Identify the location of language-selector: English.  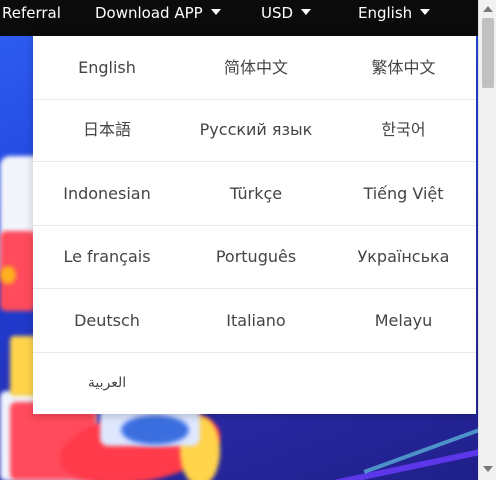
(394, 14).